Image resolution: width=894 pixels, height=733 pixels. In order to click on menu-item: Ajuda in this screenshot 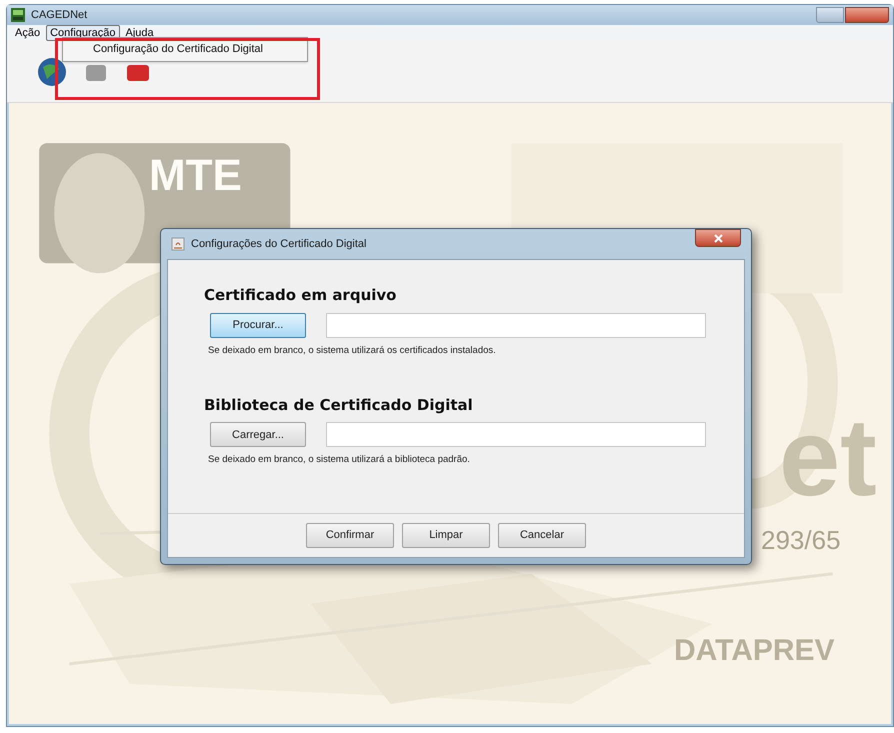, I will do `click(140, 33)`.